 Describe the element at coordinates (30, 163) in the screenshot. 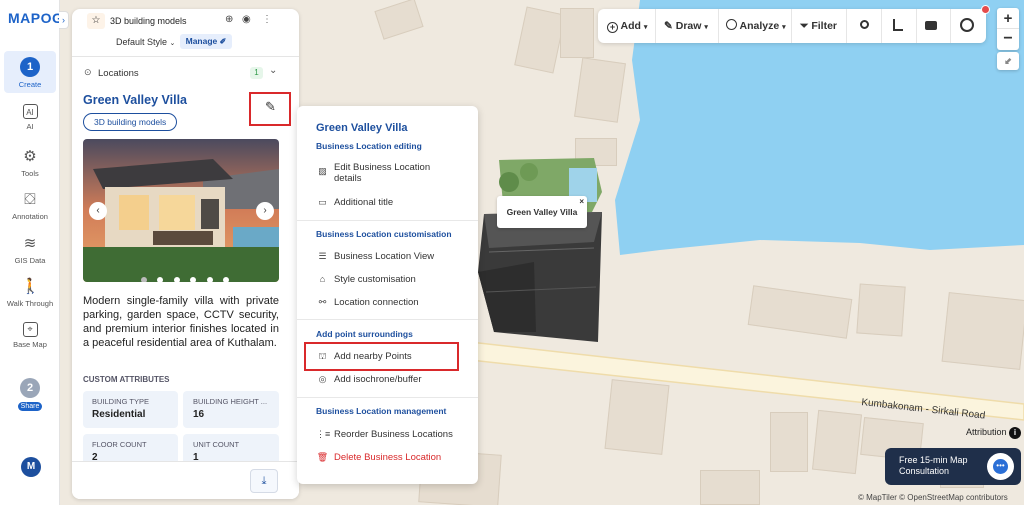

I see `rail-tools: ⚙ Tools` at that location.